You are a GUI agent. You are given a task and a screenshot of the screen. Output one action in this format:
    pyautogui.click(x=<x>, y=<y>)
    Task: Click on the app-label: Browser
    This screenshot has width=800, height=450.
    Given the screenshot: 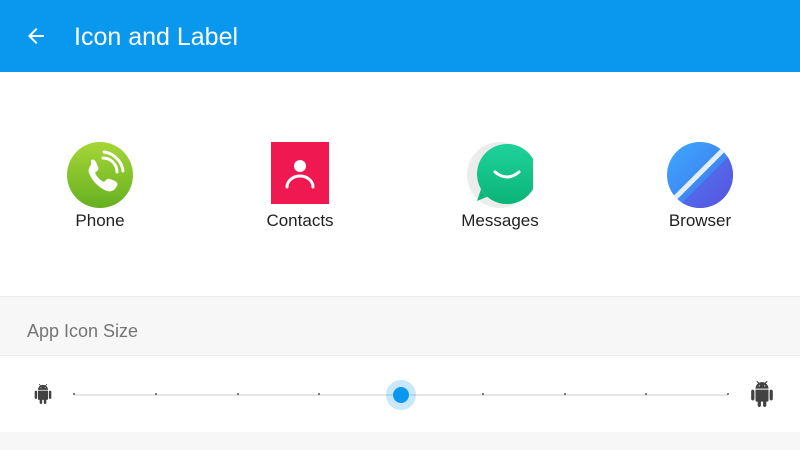 What is the action you would take?
    pyautogui.click(x=700, y=220)
    